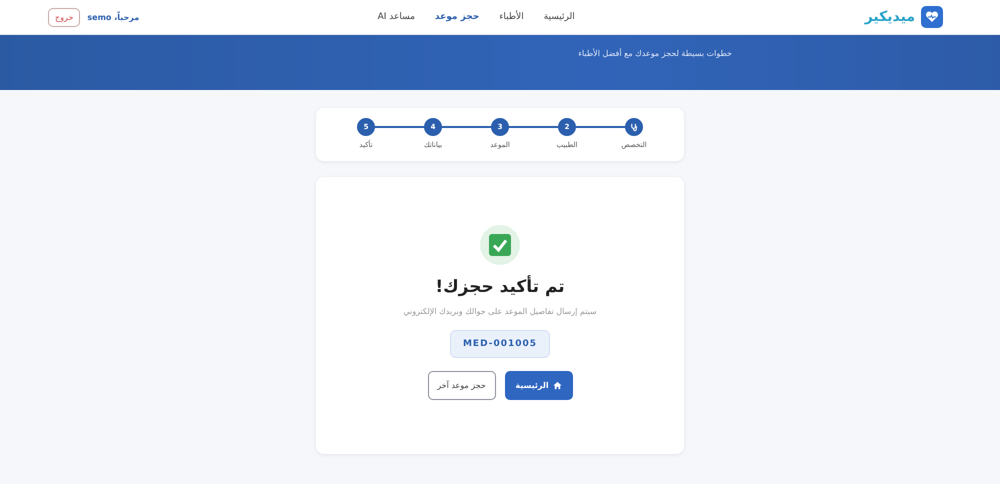  Describe the element at coordinates (113, 17) in the screenshot. I see `user-greeting: مرحباً، semo` at that location.